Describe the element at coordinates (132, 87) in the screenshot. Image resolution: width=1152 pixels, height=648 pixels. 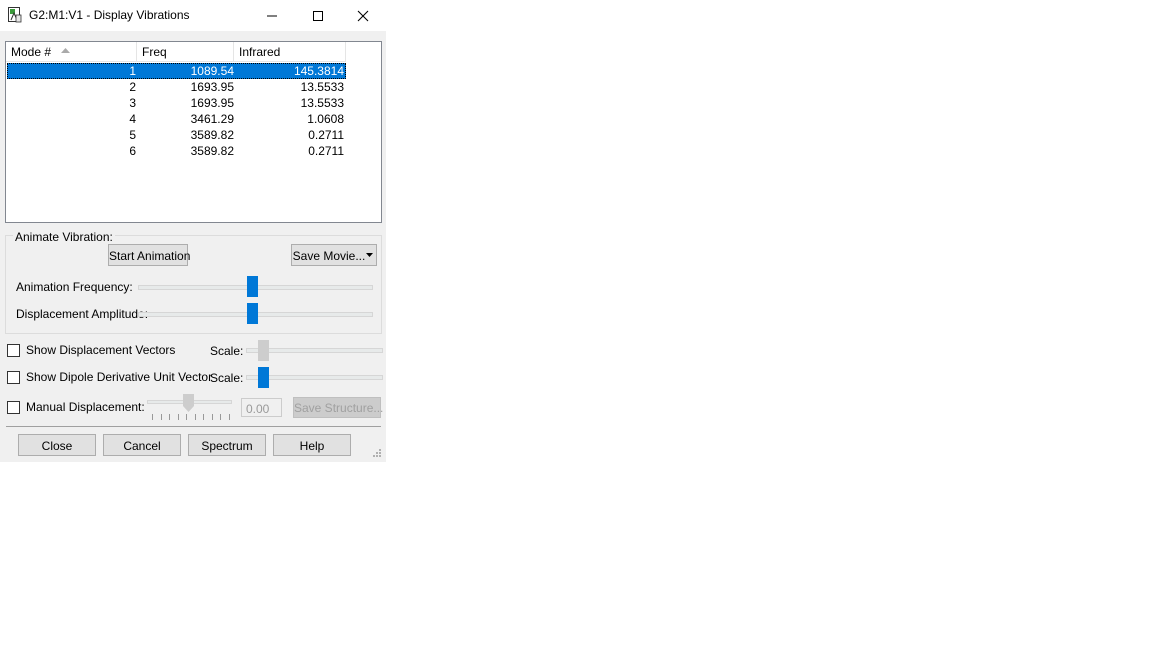
I see `cell-mode: 2` at that location.